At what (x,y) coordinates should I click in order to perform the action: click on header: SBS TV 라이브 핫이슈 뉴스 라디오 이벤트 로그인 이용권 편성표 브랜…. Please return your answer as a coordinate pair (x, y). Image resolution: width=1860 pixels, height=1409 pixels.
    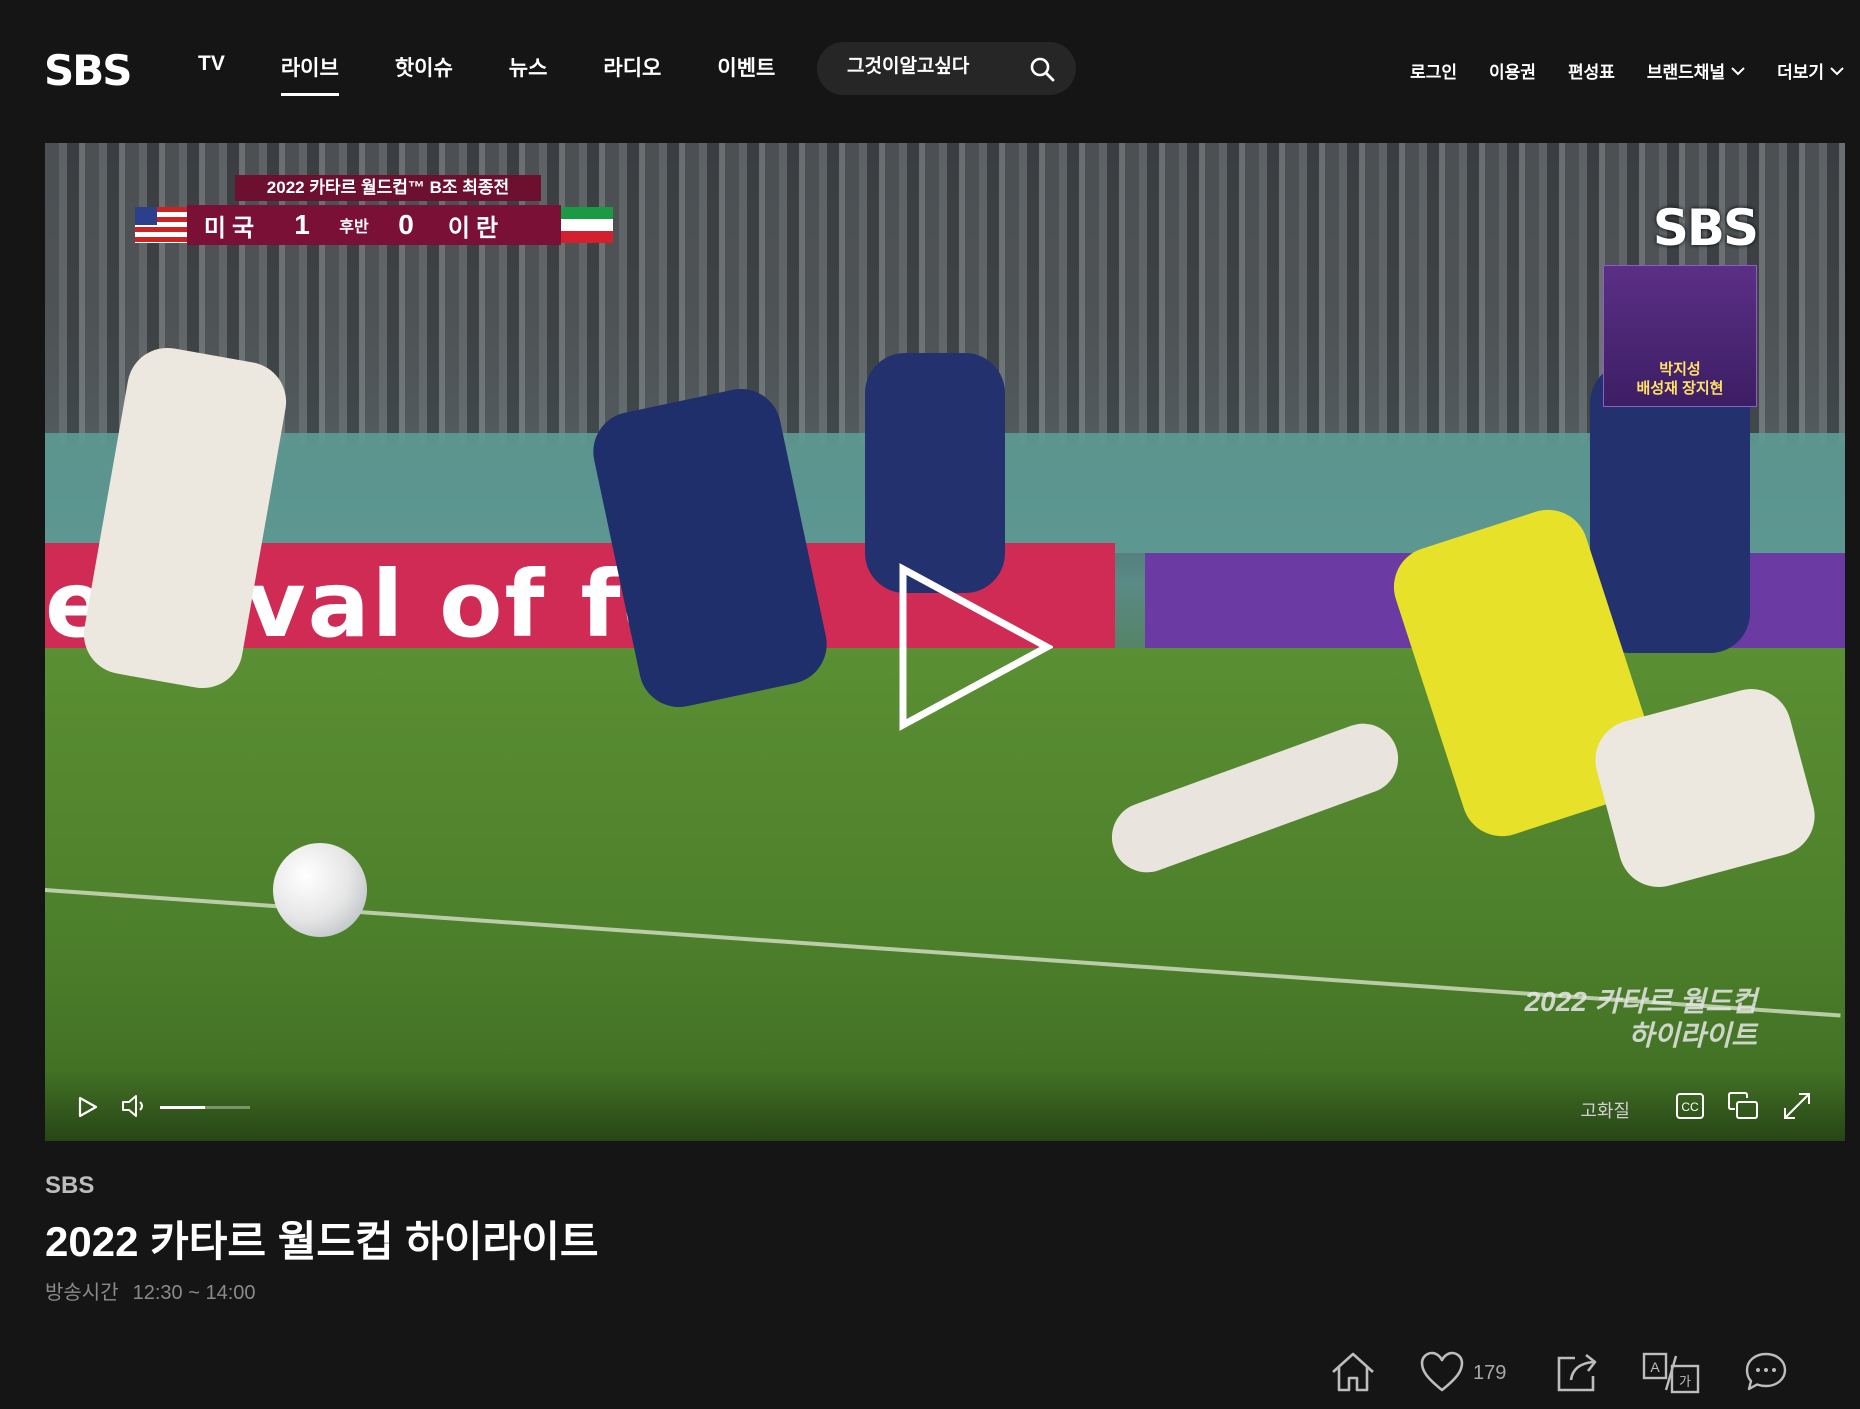
    Looking at the image, I should click on (930, 70).